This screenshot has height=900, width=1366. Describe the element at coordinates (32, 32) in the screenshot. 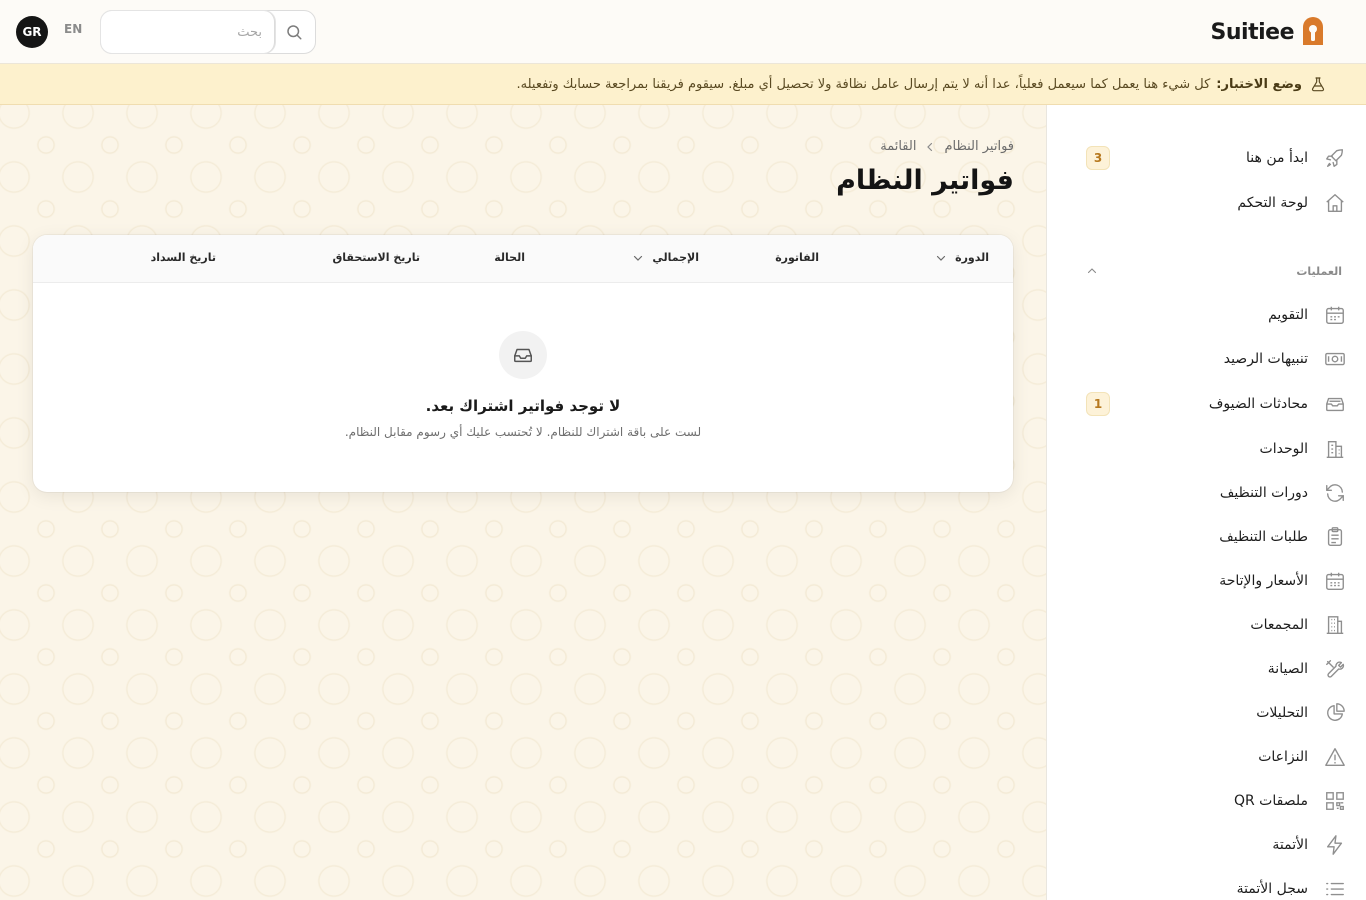

I see `user-avatar: GR` at that location.